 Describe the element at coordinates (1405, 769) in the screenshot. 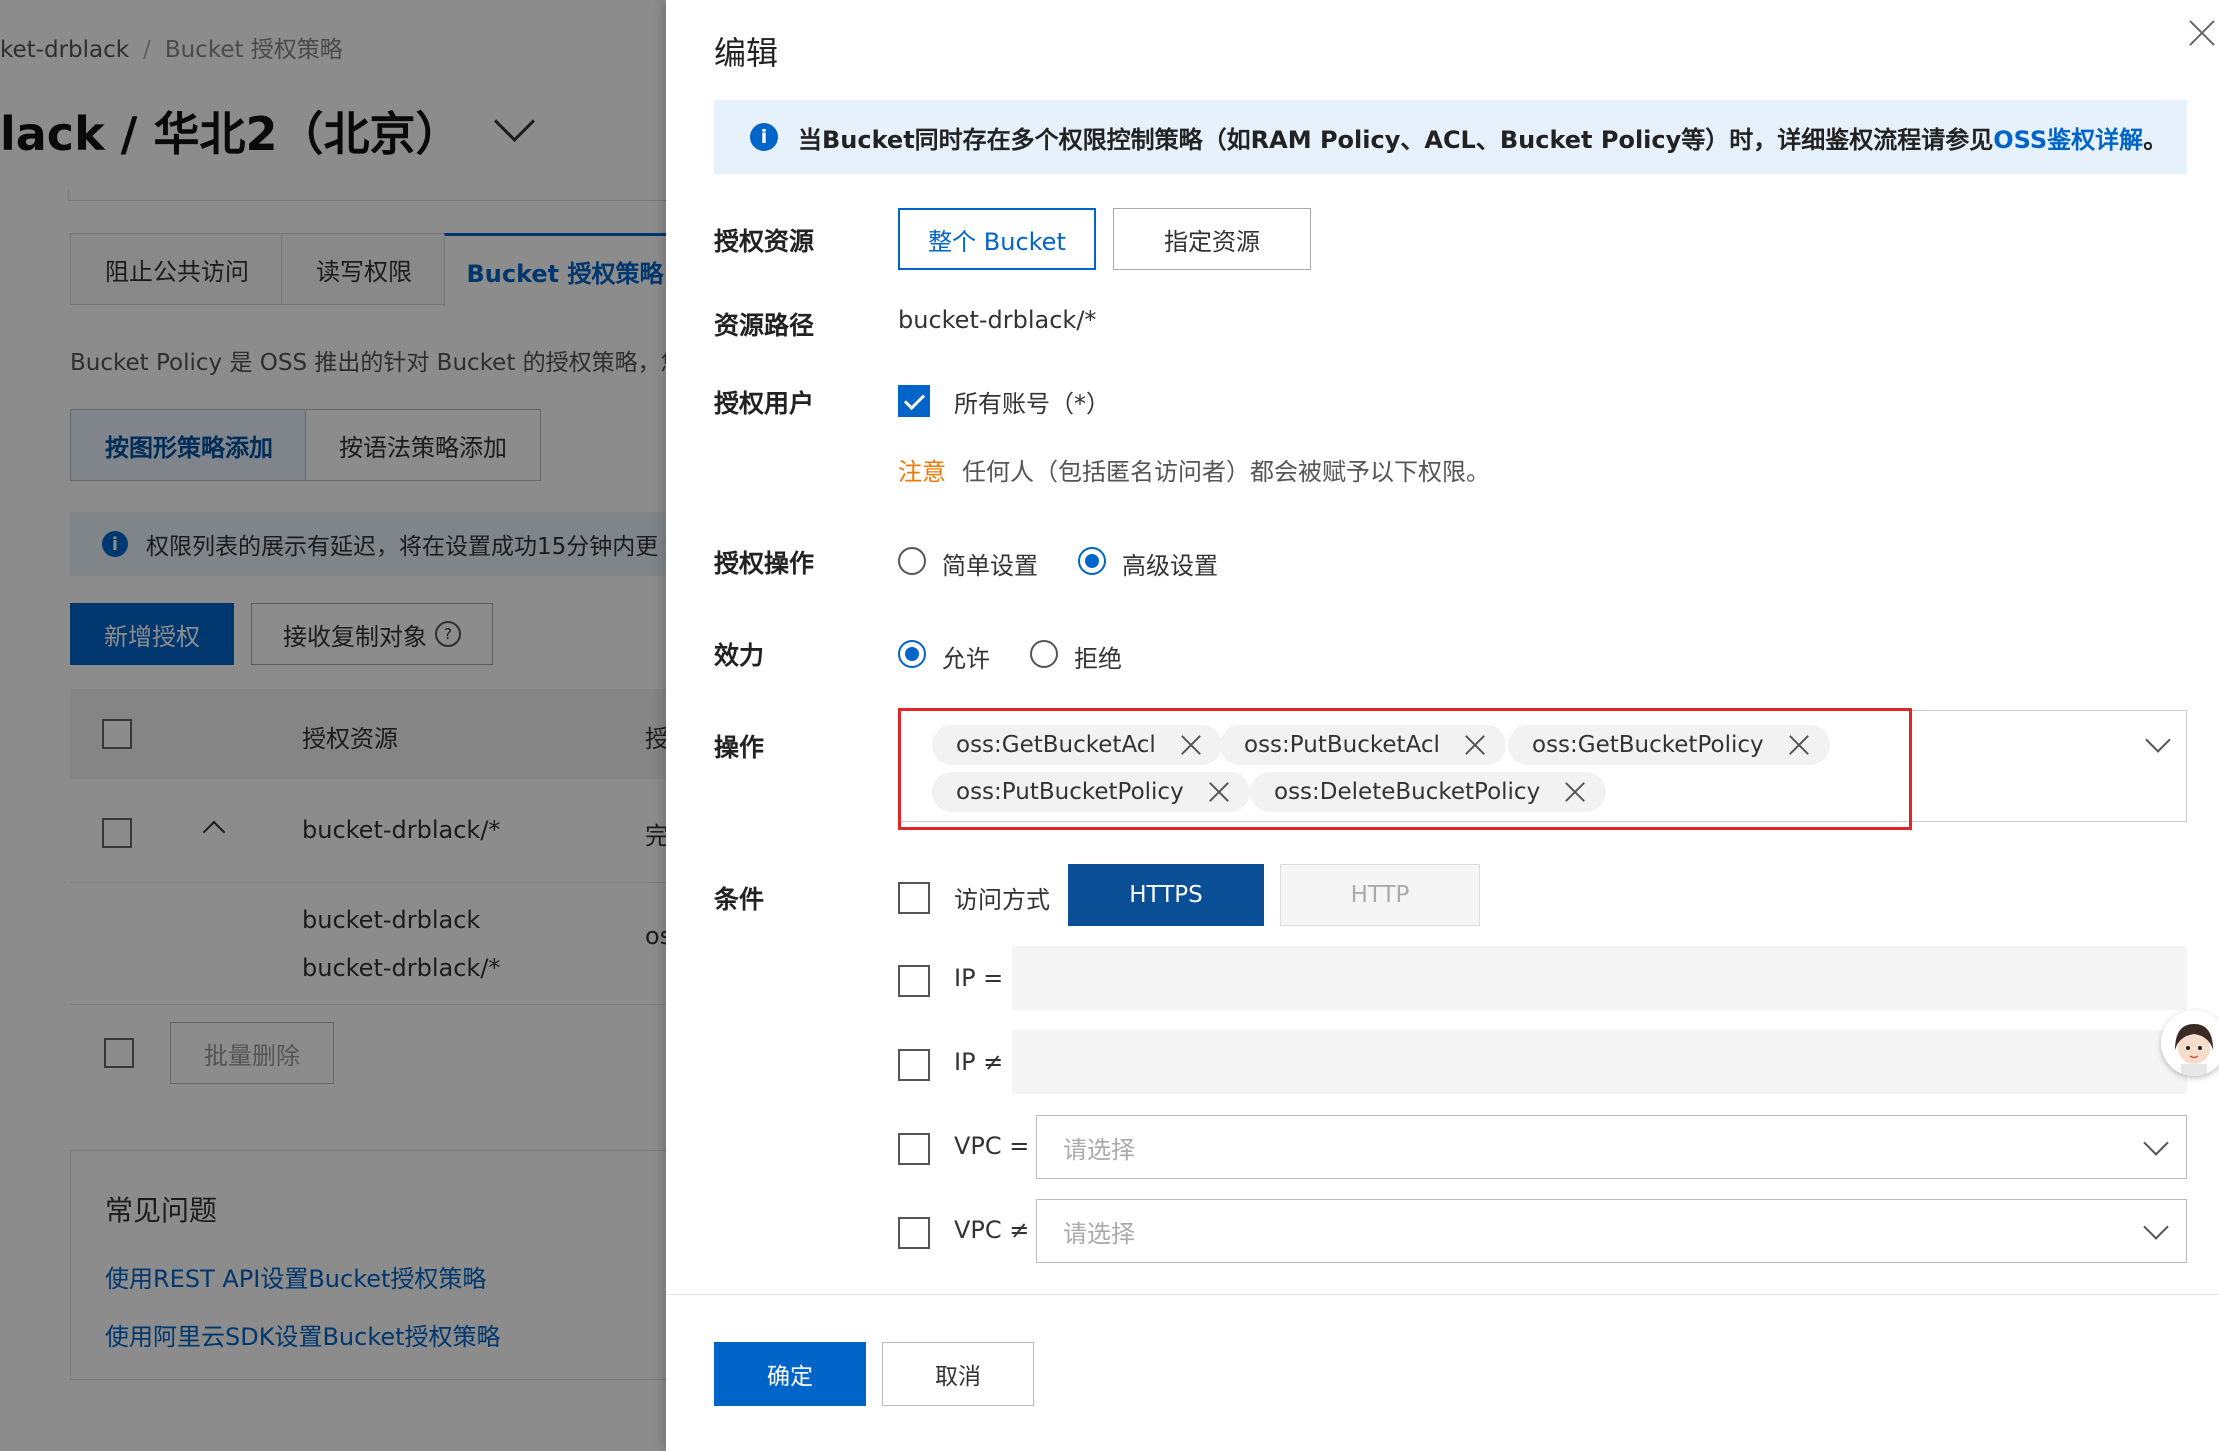

I see `highlight-box` at that location.